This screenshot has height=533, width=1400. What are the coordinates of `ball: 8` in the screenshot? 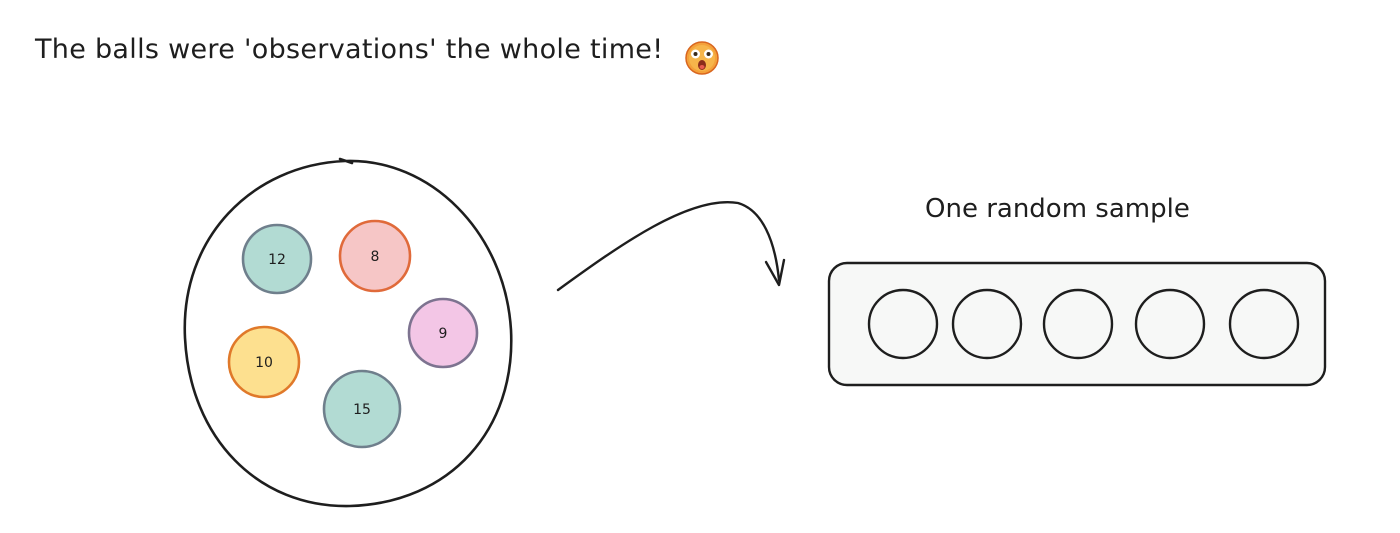 It's located at (375, 256).